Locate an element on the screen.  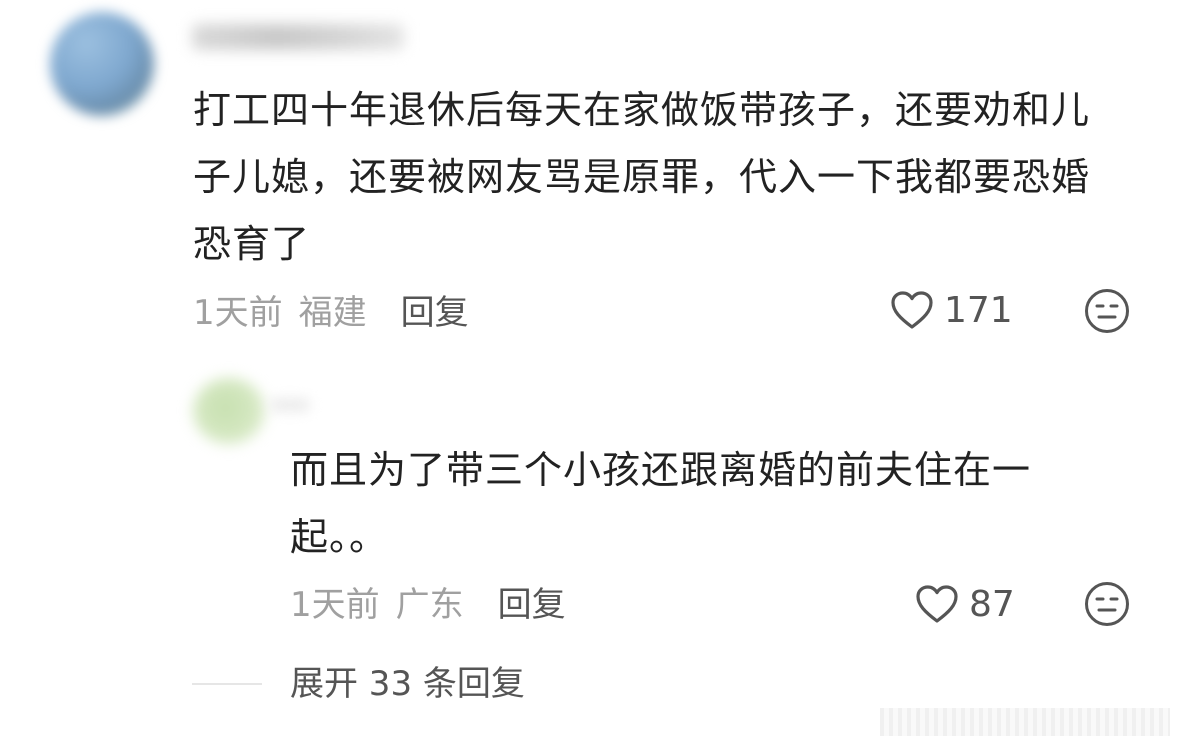
watermark is located at coordinates (1025, 722).